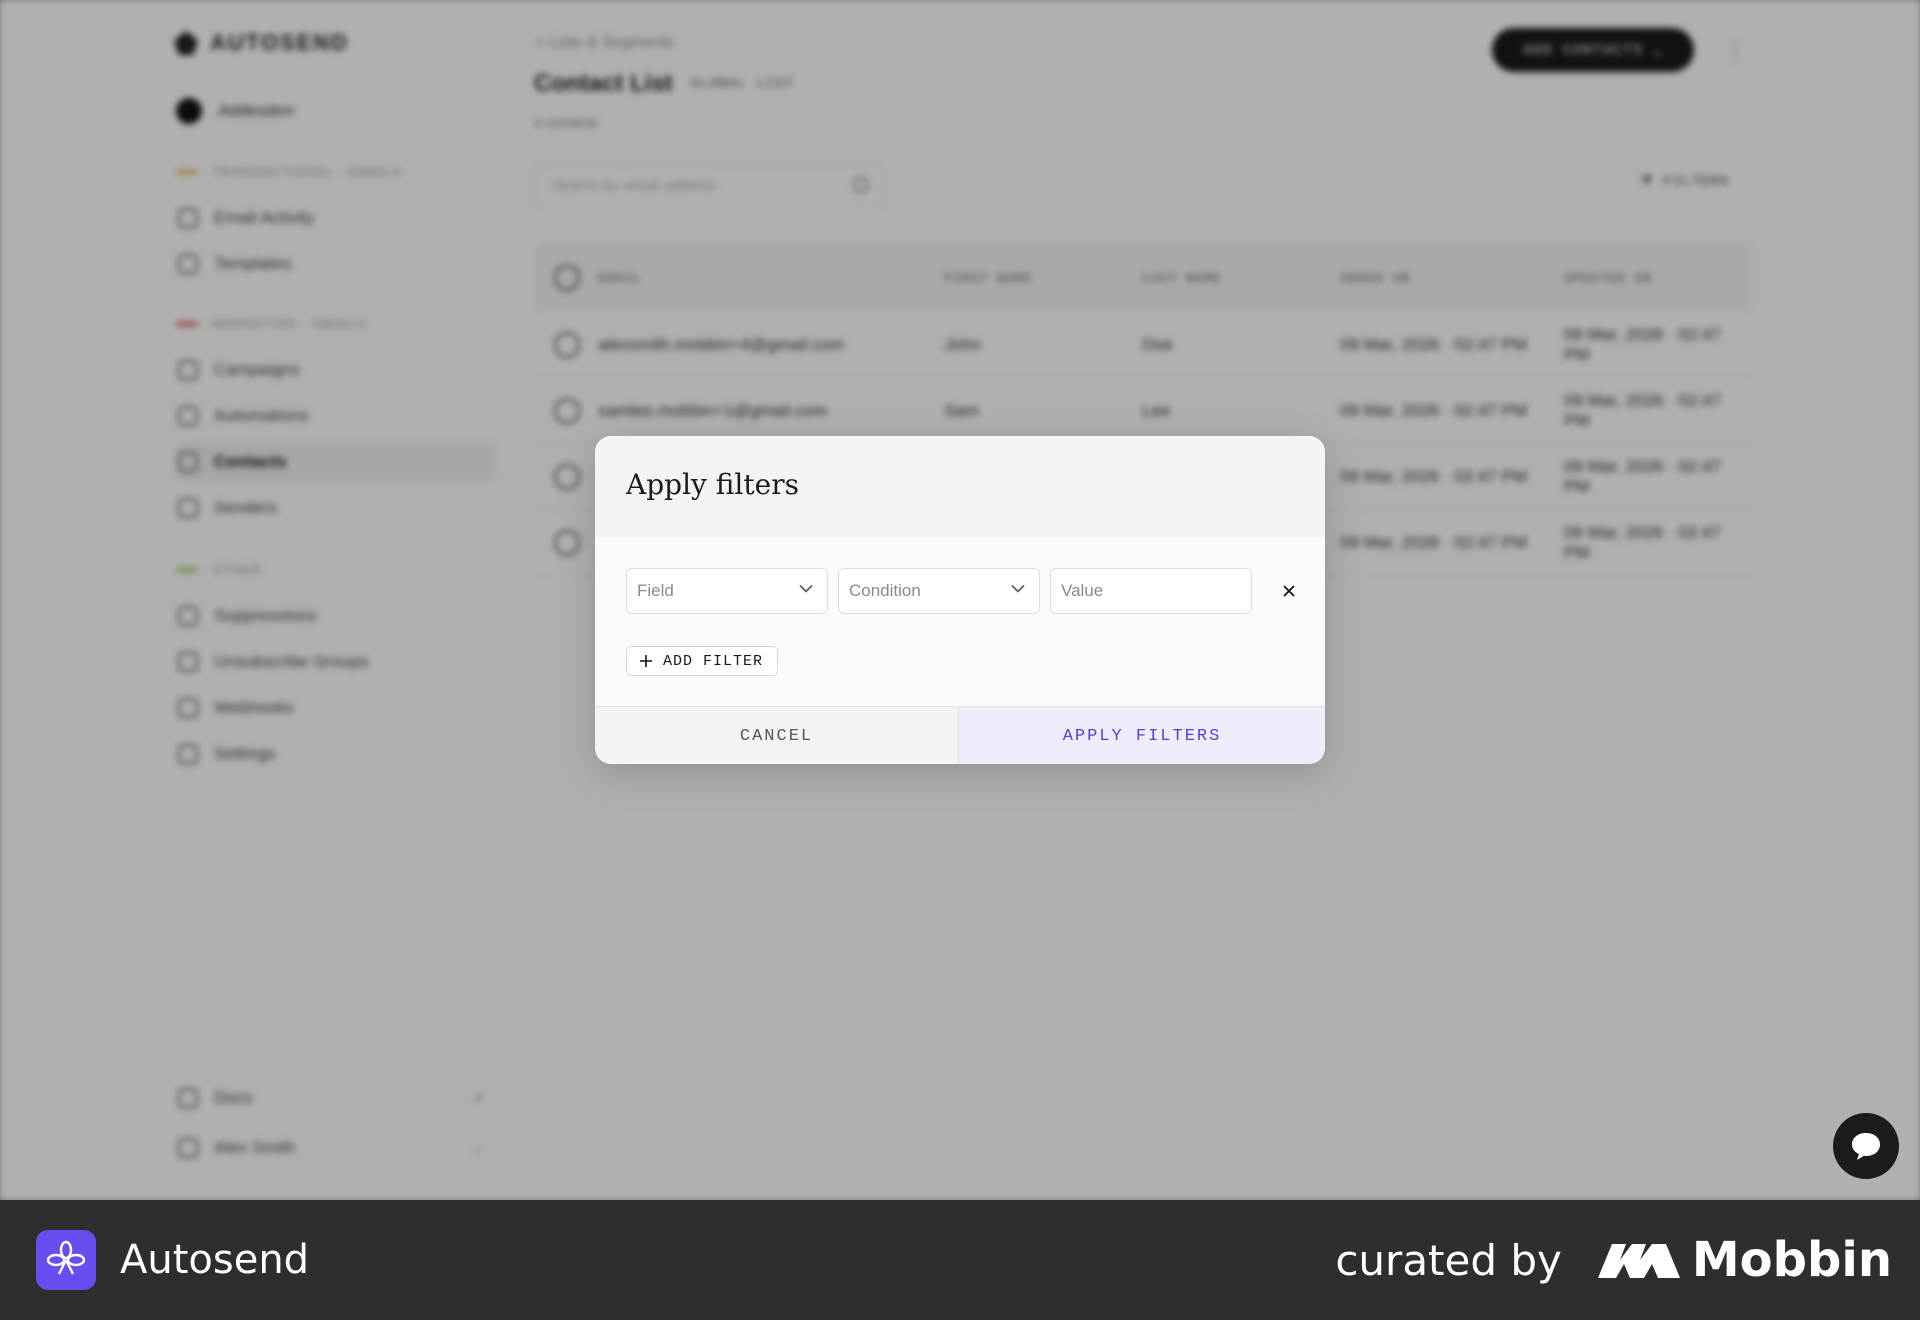 The image size is (1920, 1320). What do you see at coordinates (1448, 1260) in the screenshot?
I see `curated-by-text: curated by` at bounding box center [1448, 1260].